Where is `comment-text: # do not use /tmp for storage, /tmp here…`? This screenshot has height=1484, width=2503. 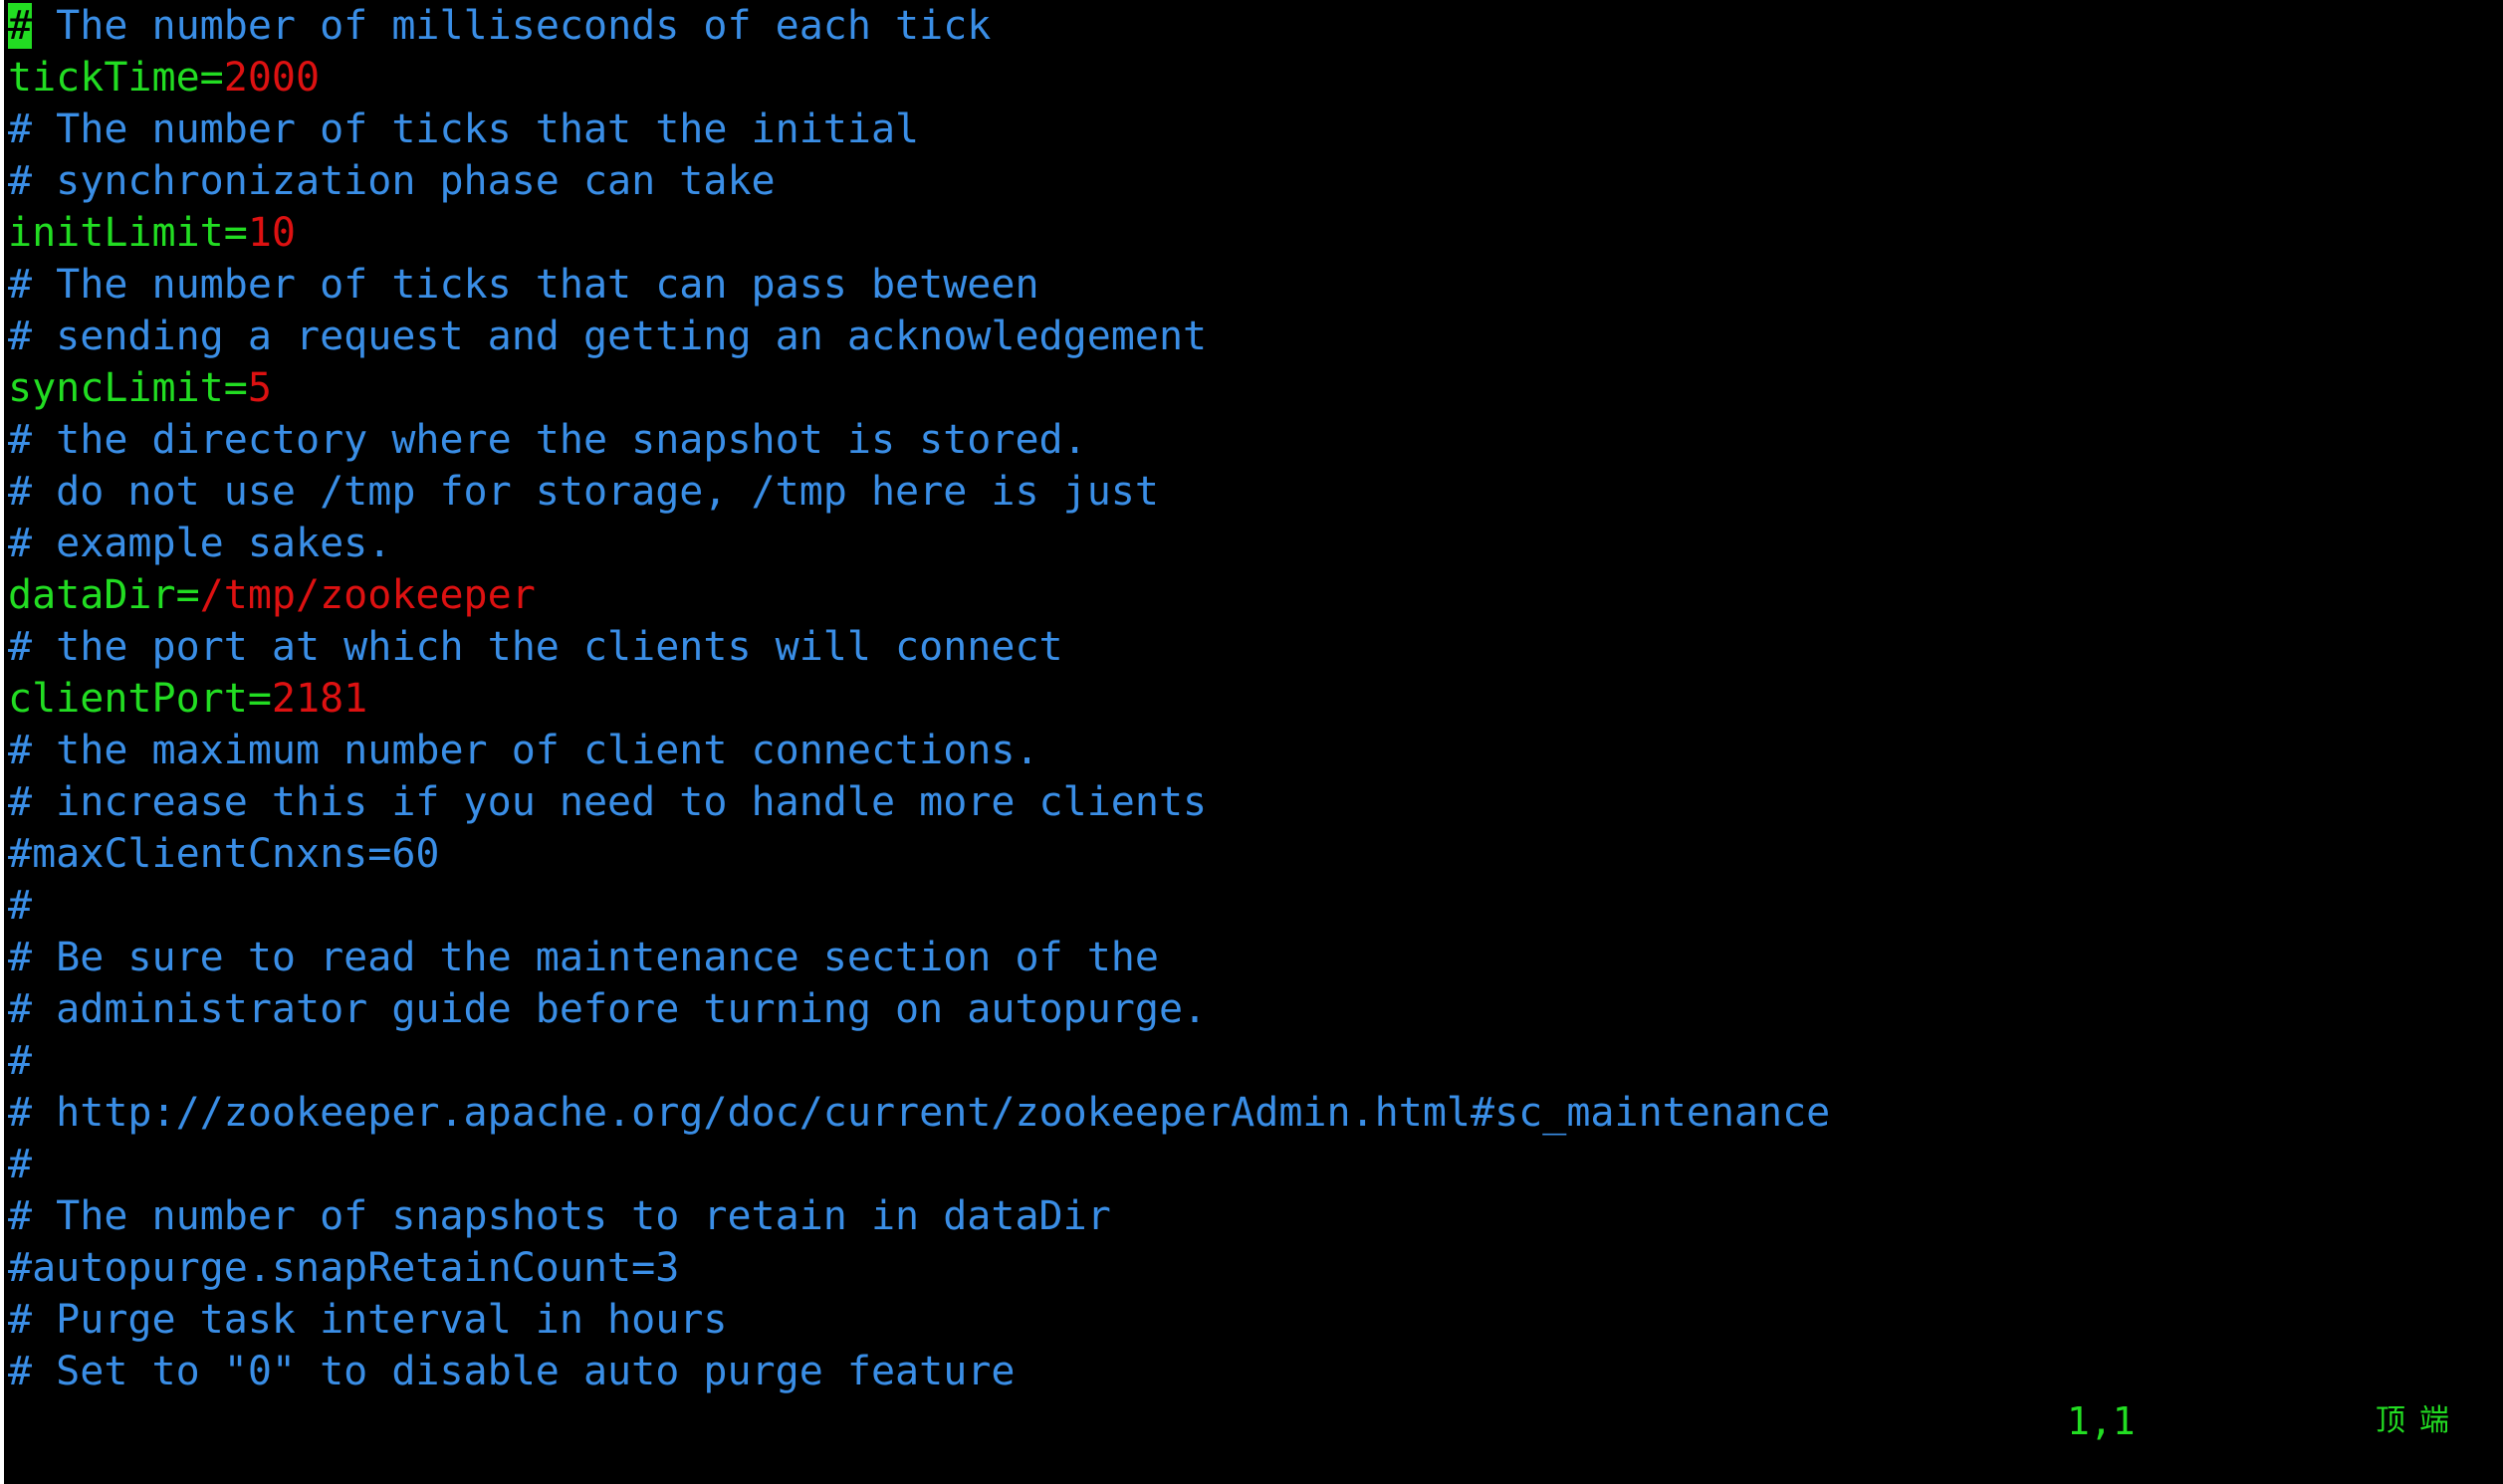
comment-text: # do not use /tmp for storage, /tmp here… is located at coordinates (583, 492).